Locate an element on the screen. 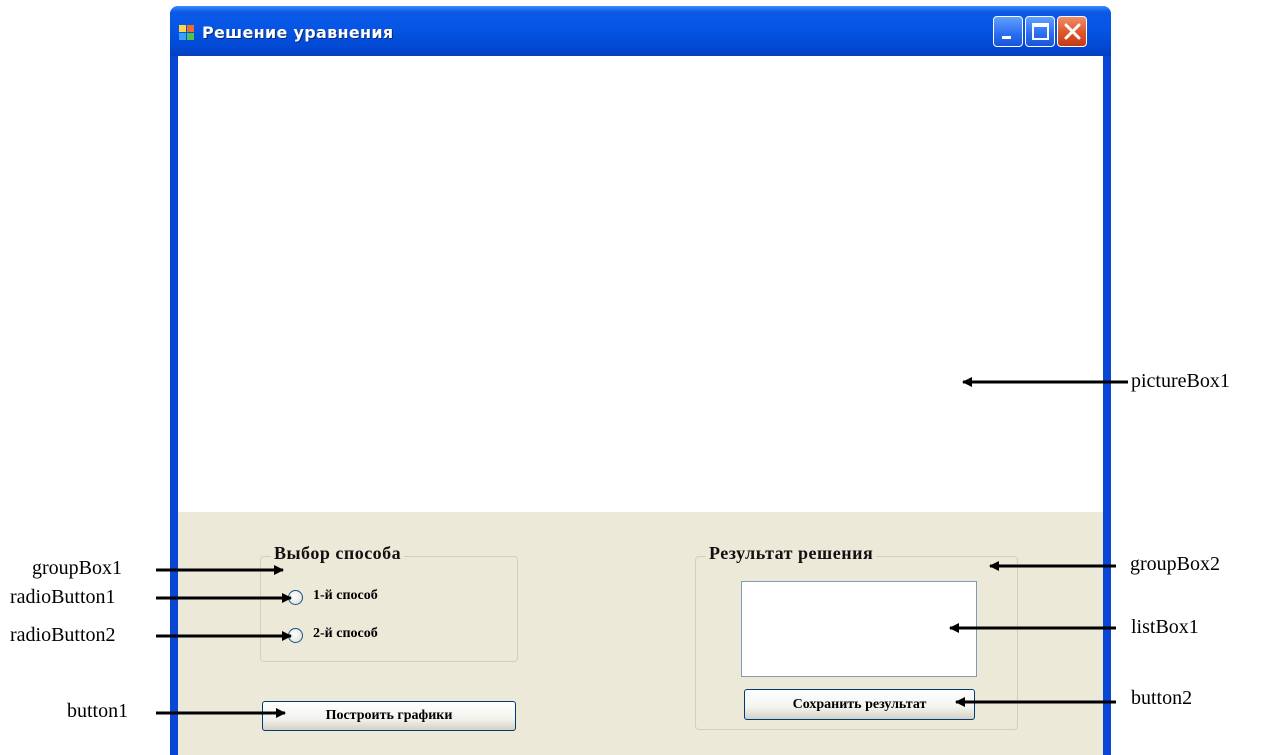  label-groupbox1: groupBox1 is located at coordinates (77, 568).